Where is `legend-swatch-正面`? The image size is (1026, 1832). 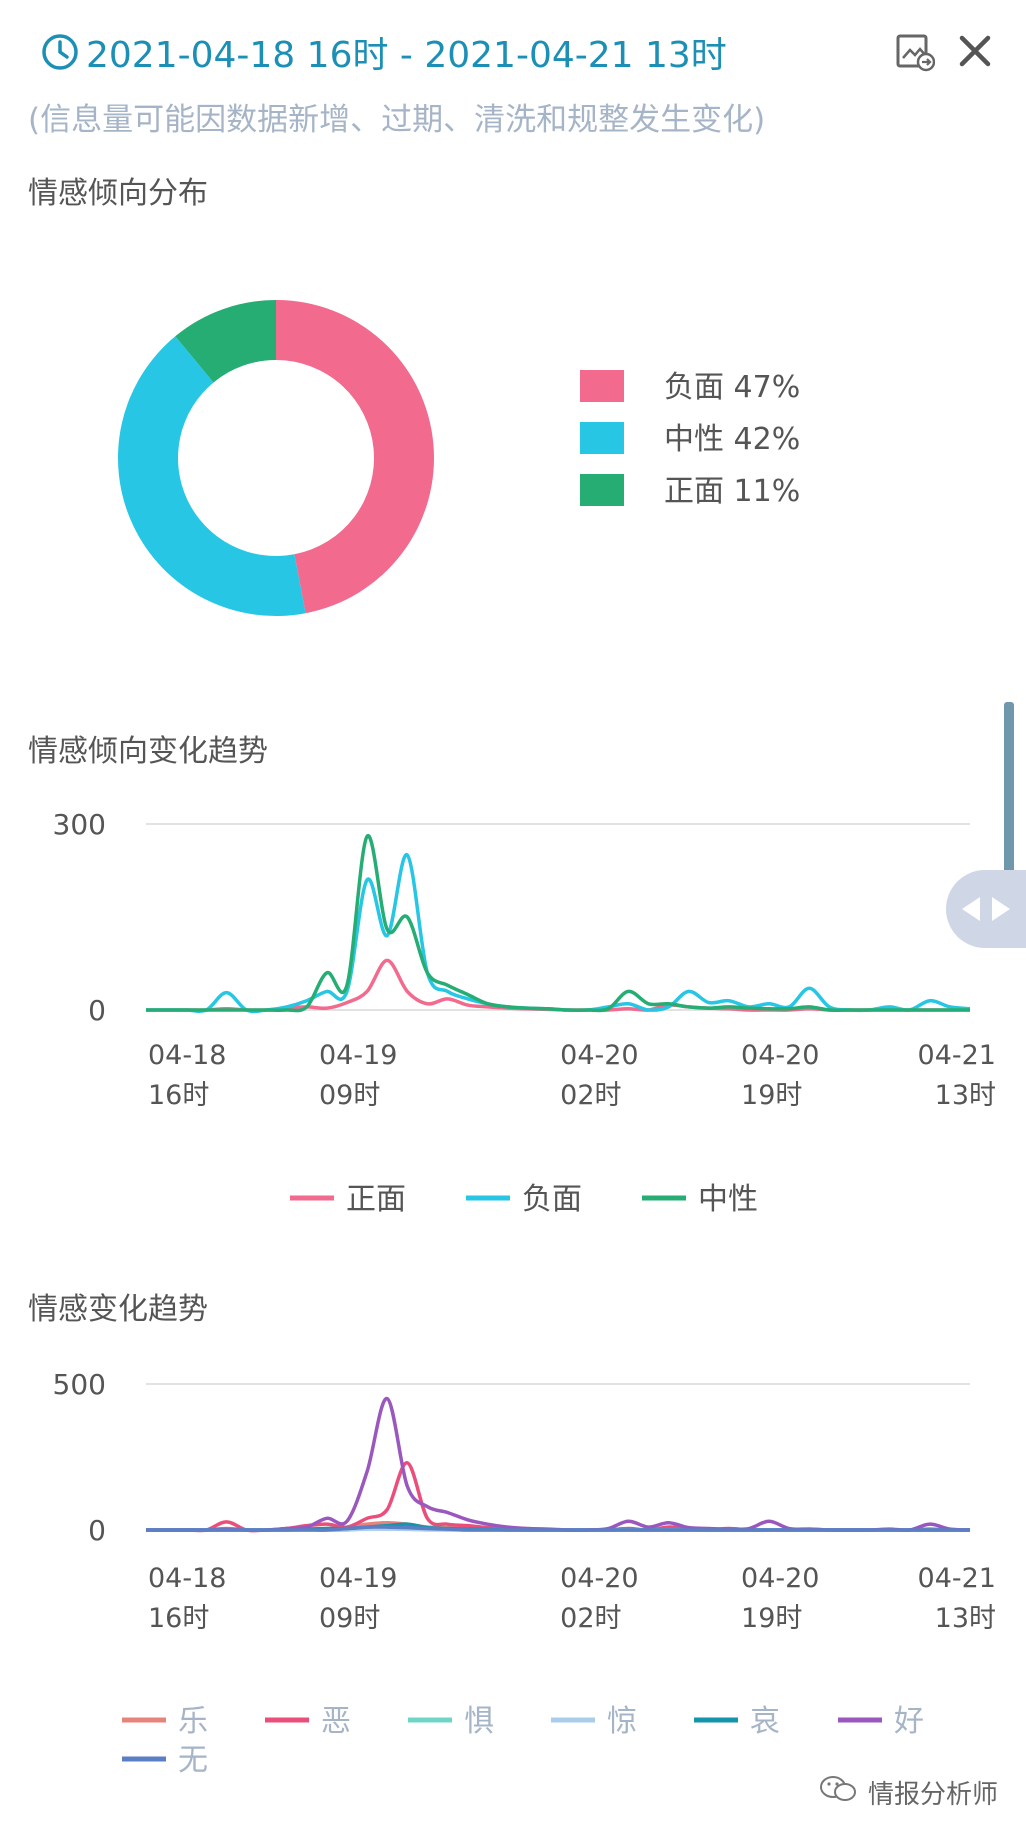 legend-swatch-正面 is located at coordinates (602, 490).